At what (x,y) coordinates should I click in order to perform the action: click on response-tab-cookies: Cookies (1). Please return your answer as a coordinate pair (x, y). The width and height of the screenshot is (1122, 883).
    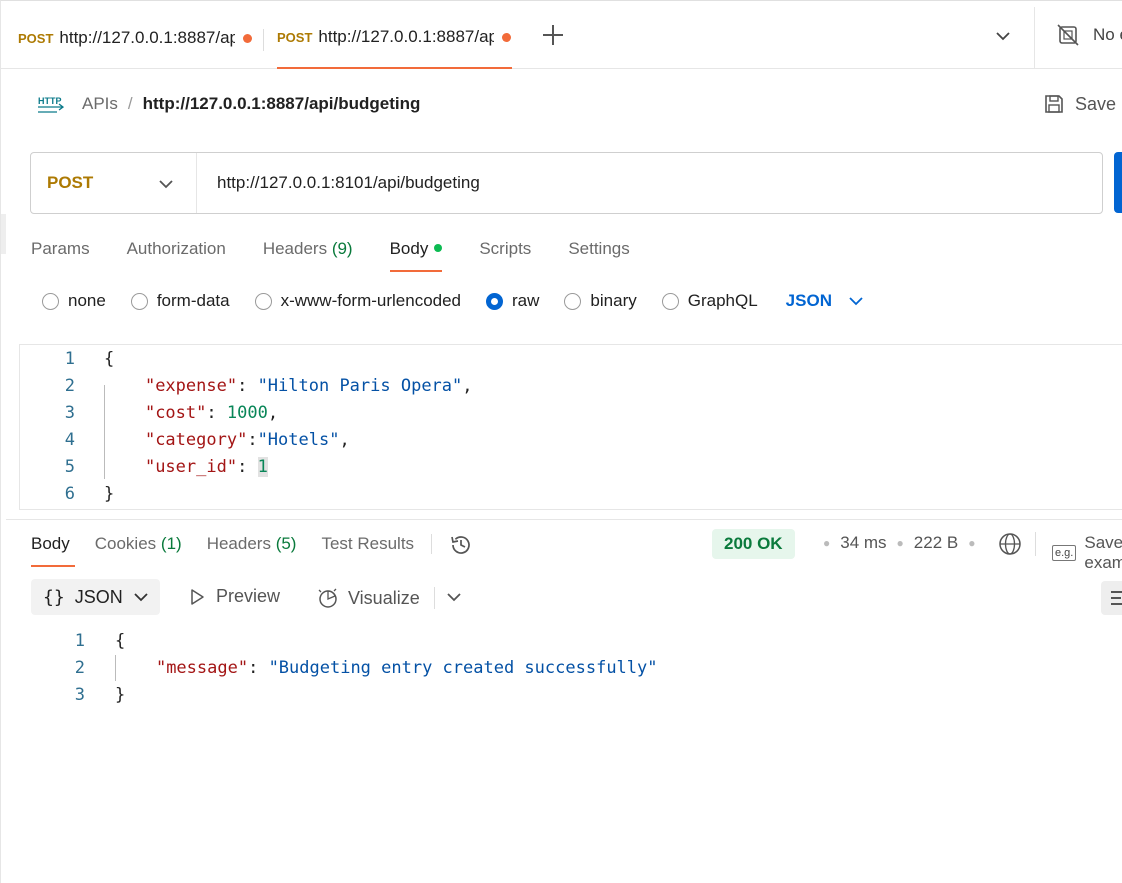
    Looking at the image, I should click on (138, 550).